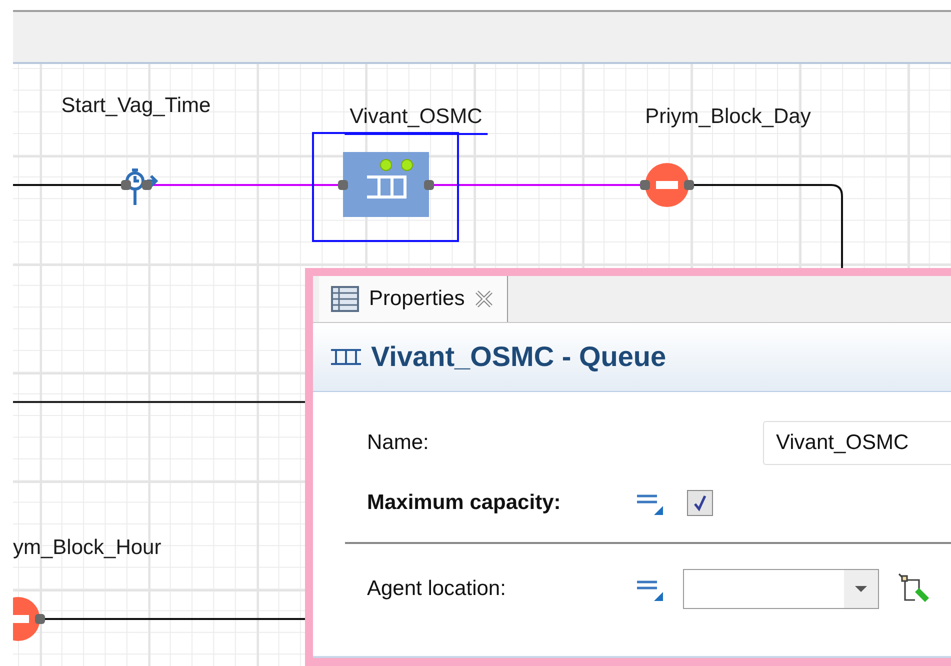 The width and height of the screenshot is (951, 666). What do you see at coordinates (136, 106) in the screenshot?
I see `block-label: Start_Vag_Time` at bounding box center [136, 106].